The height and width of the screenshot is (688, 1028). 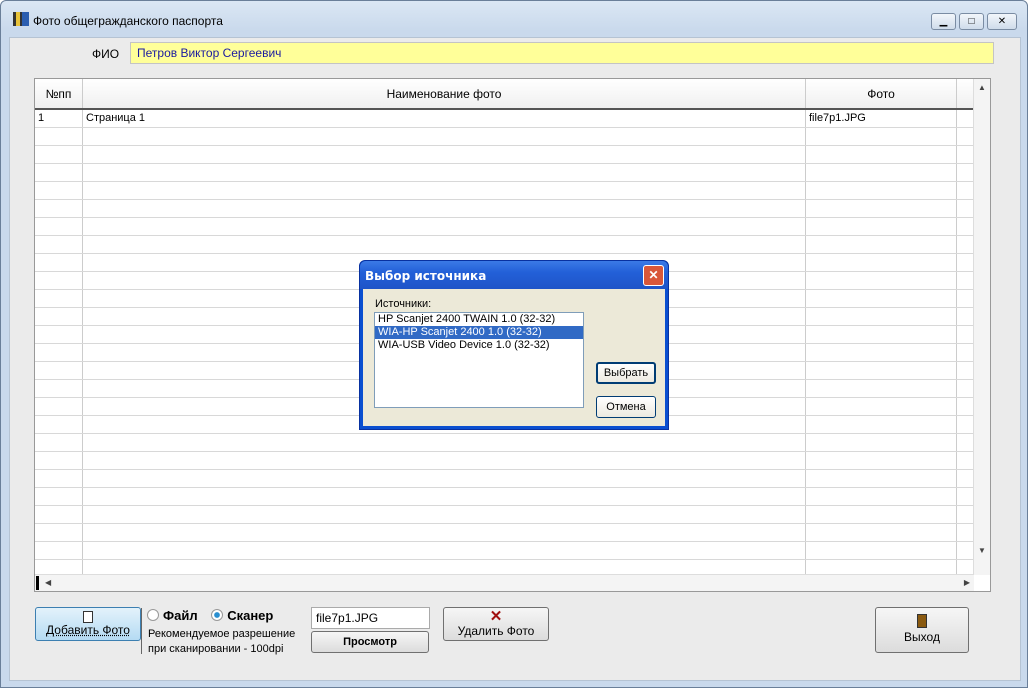 What do you see at coordinates (222, 634) in the screenshot?
I see `hint-line-1: Рекомендуемое разрешение` at bounding box center [222, 634].